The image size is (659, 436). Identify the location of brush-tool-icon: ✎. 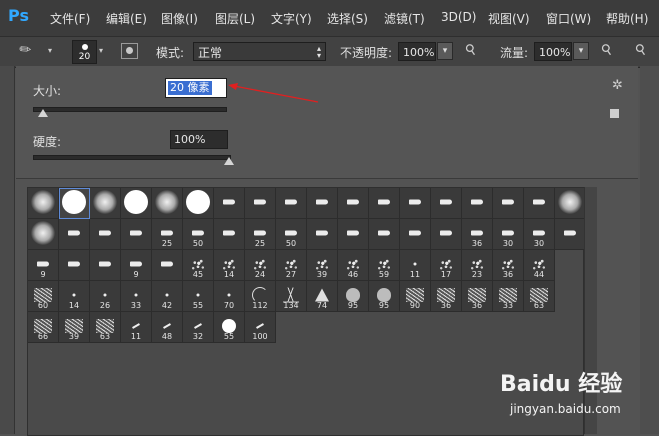
(25, 50).